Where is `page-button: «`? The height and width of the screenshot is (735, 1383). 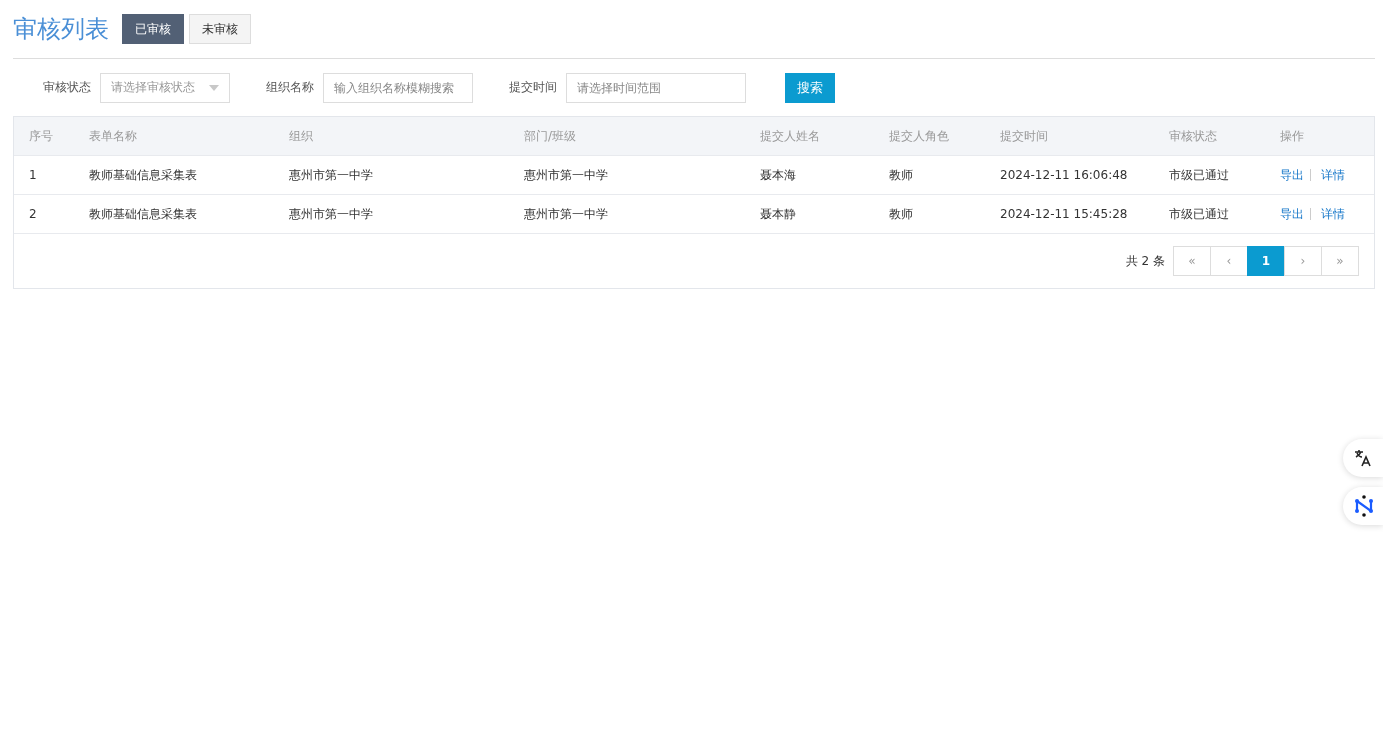
page-button: « is located at coordinates (1192, 261).